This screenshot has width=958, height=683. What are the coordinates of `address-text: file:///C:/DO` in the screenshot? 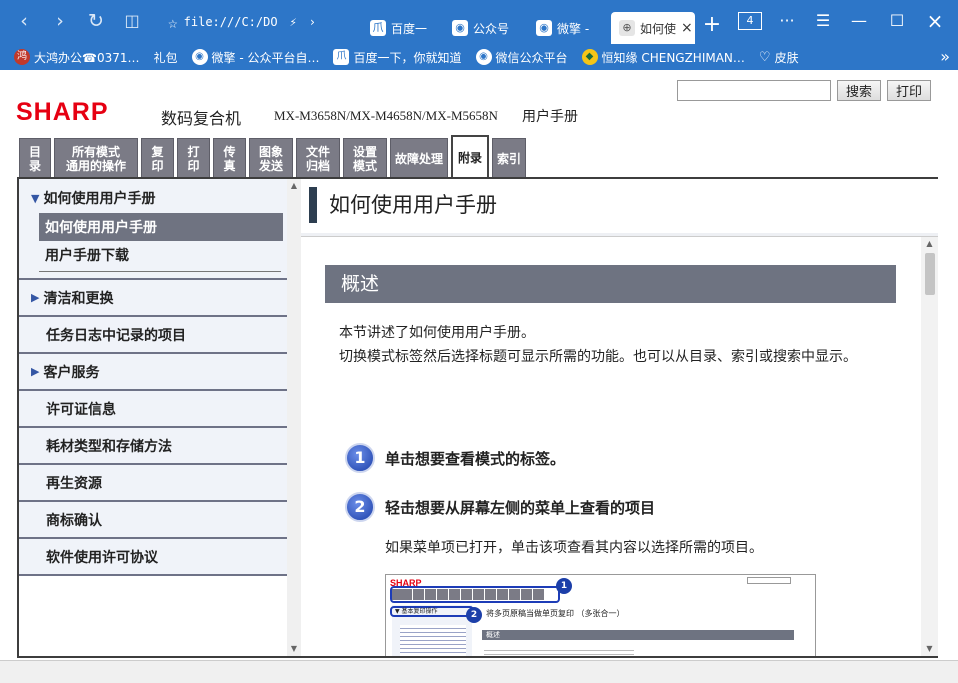 It's located at (230, 22).